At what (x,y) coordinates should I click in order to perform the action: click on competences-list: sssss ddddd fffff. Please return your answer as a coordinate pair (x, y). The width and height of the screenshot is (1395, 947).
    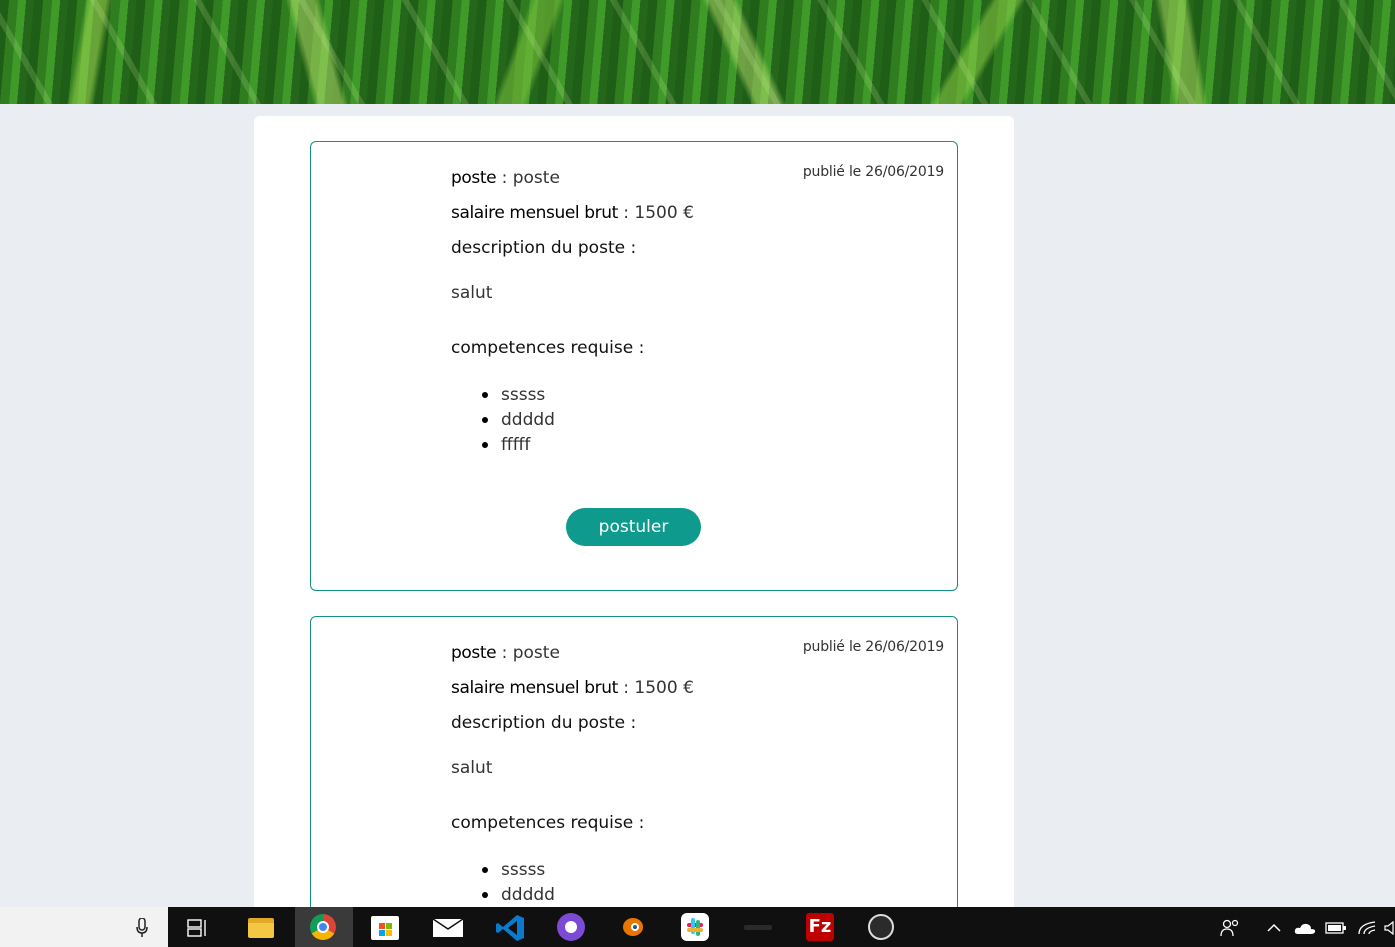
    Looking at the image, I should click on (518, 421).